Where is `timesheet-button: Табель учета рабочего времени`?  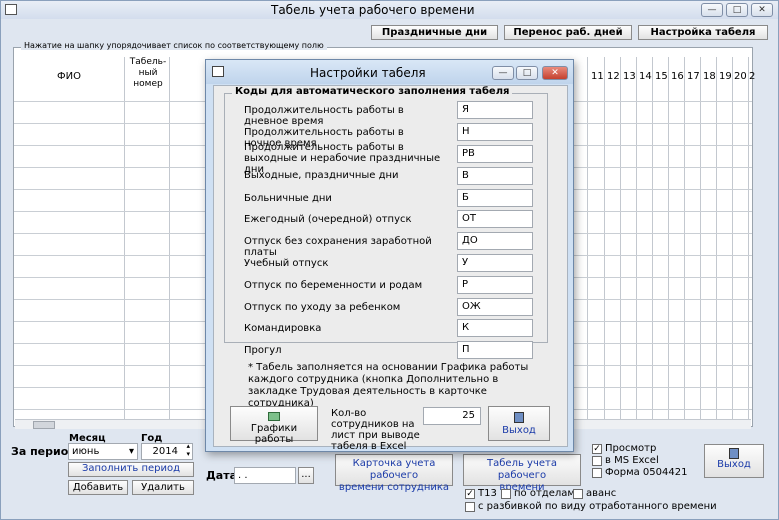 timesheet-button: Табель учета рабочего времени is located at coordinates (522, 473).